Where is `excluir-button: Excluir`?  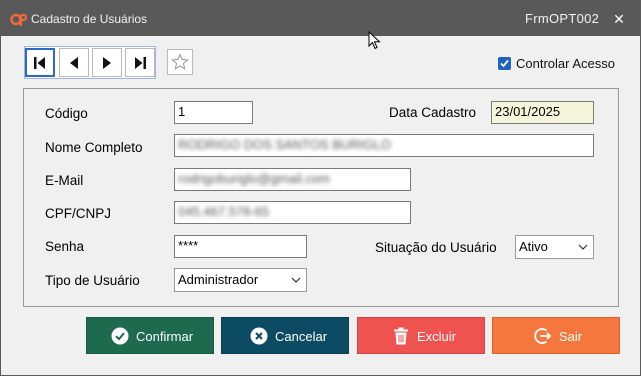 excluir-button: Excluir is located at coordinates (421, 335).